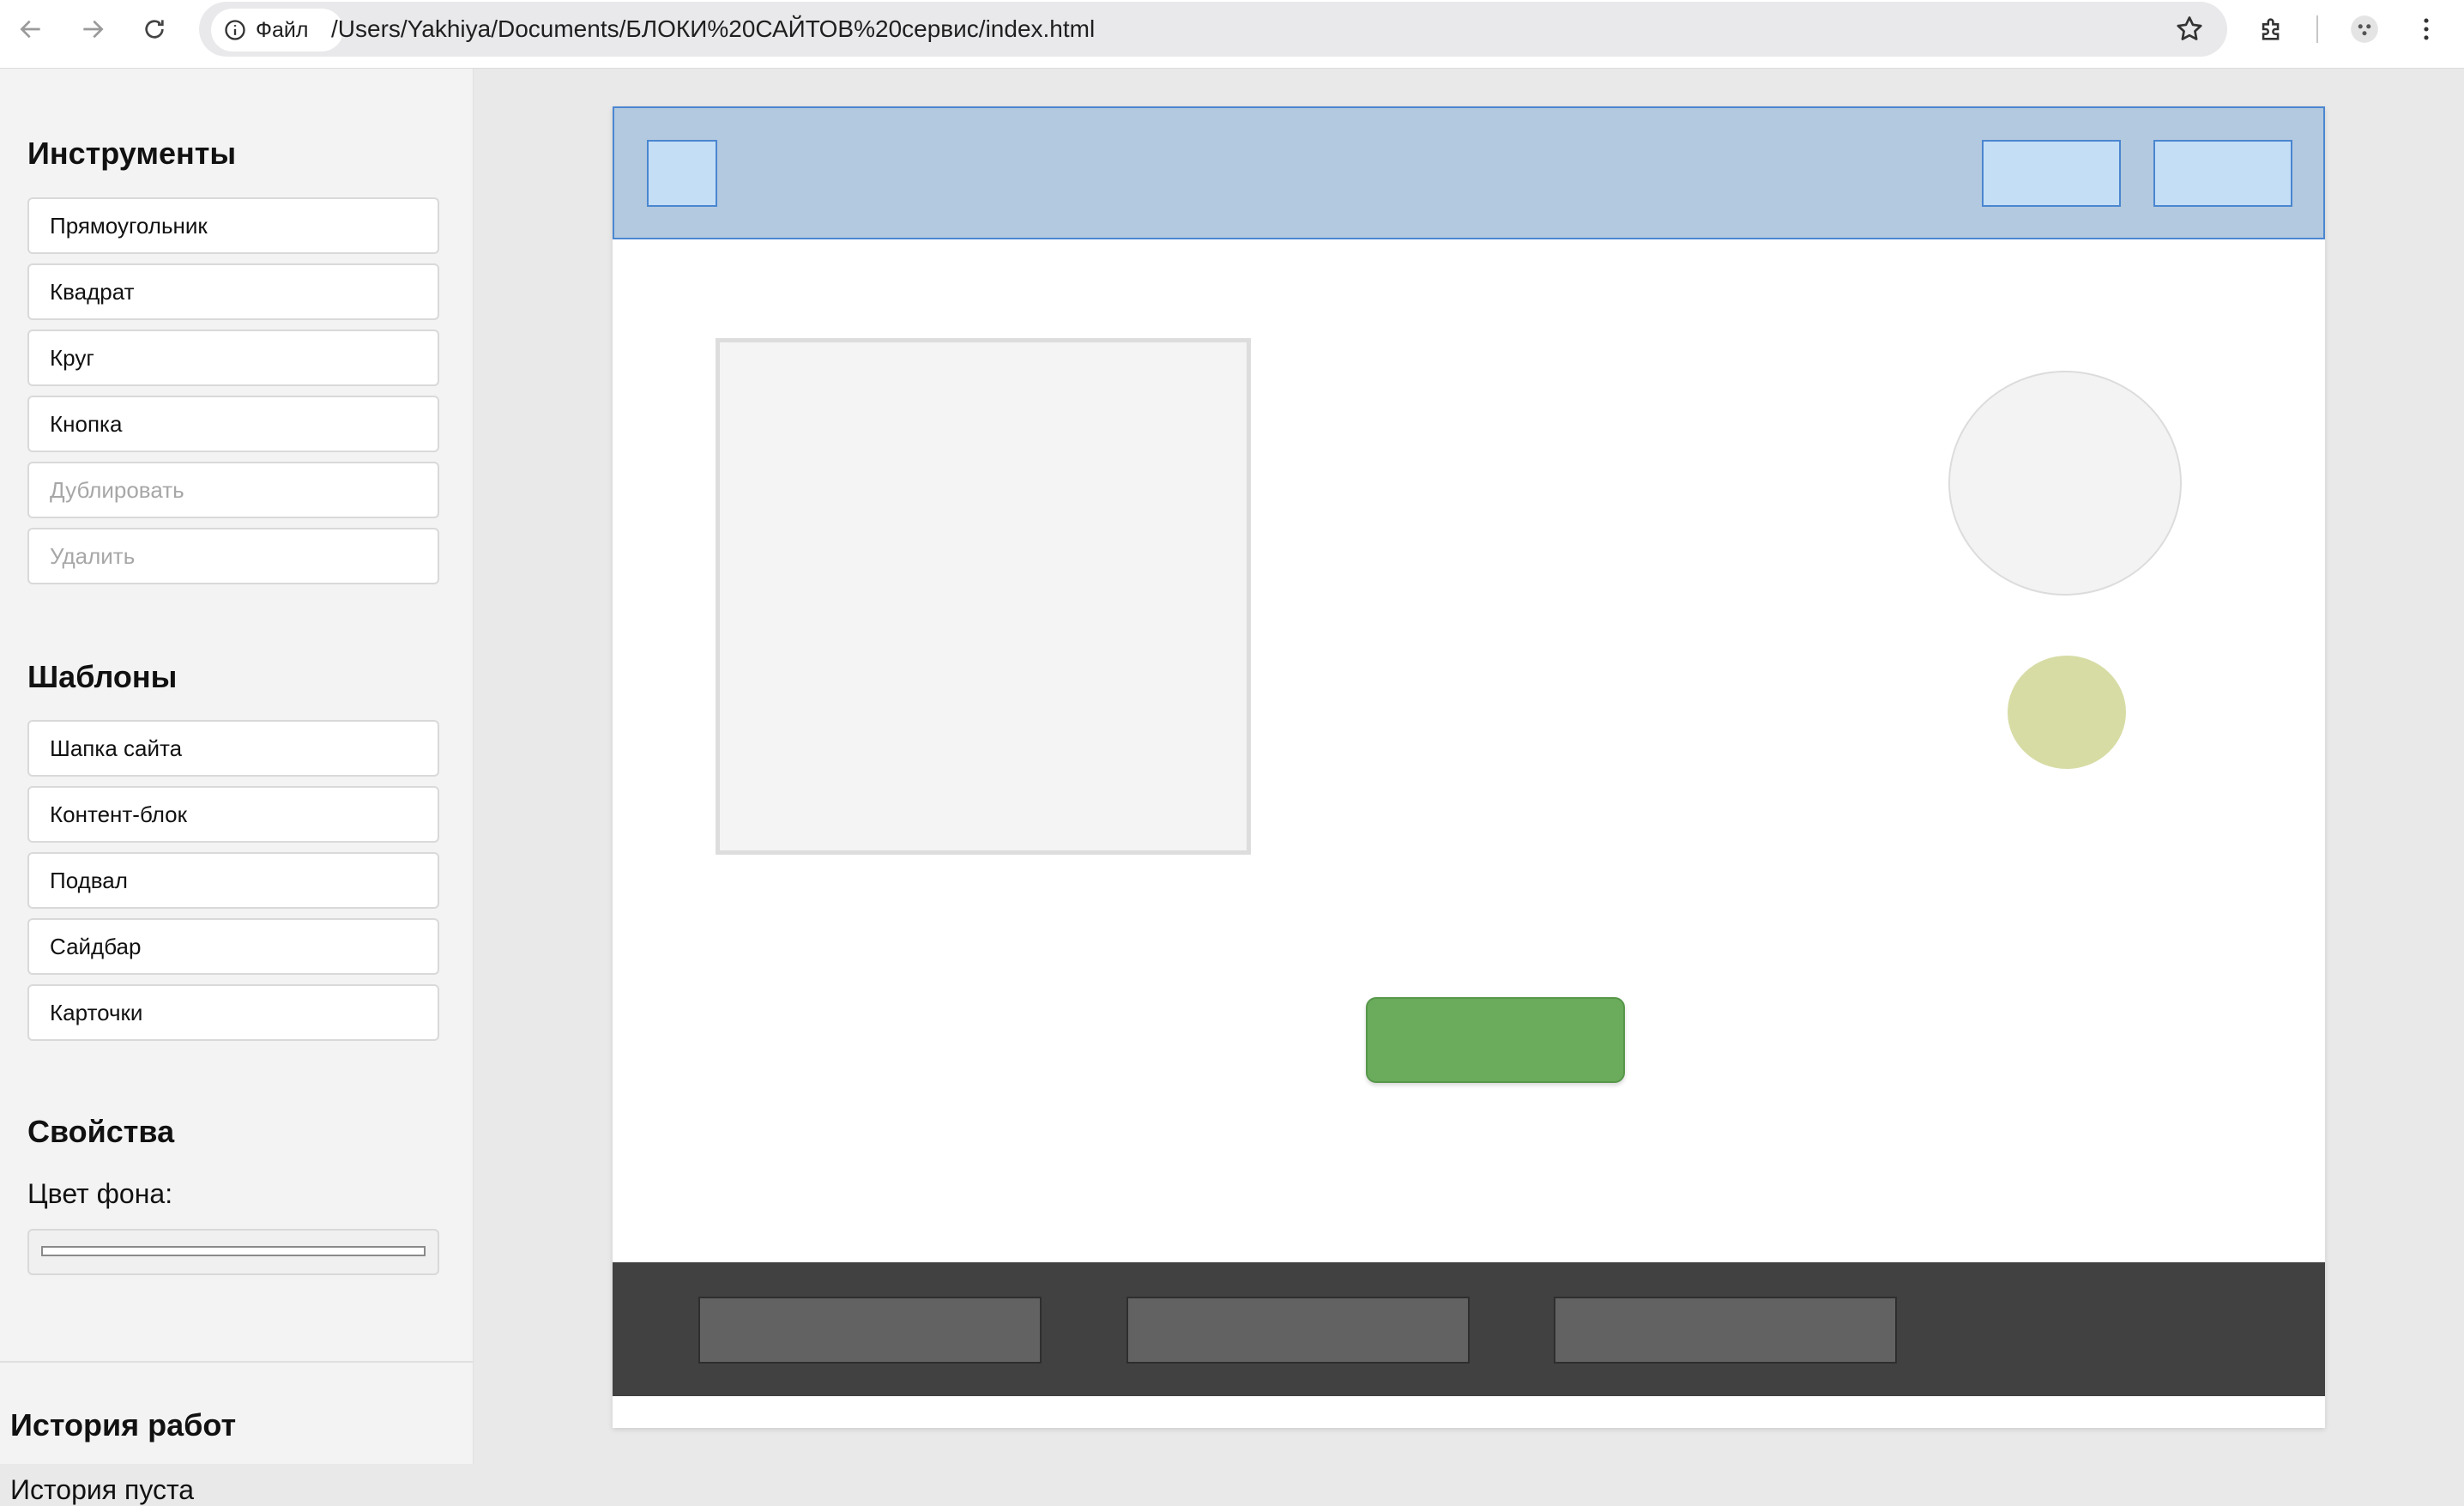  I want to click on template-cards-button: Карточки, so click(233, 1013).